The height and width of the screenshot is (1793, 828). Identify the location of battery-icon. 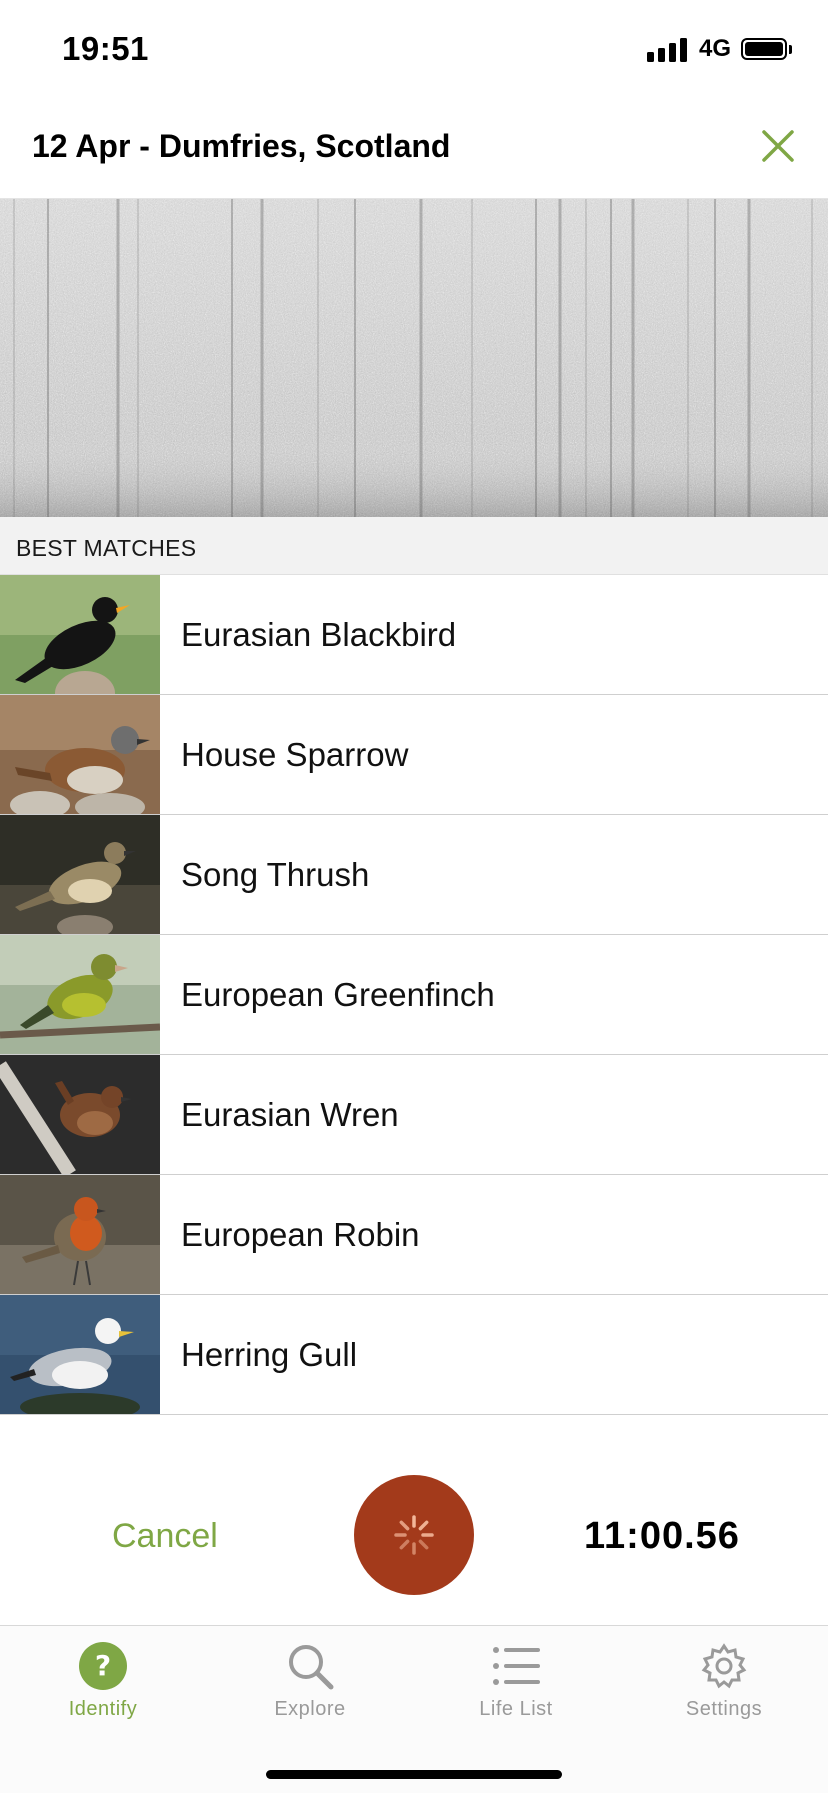
(766, 49).